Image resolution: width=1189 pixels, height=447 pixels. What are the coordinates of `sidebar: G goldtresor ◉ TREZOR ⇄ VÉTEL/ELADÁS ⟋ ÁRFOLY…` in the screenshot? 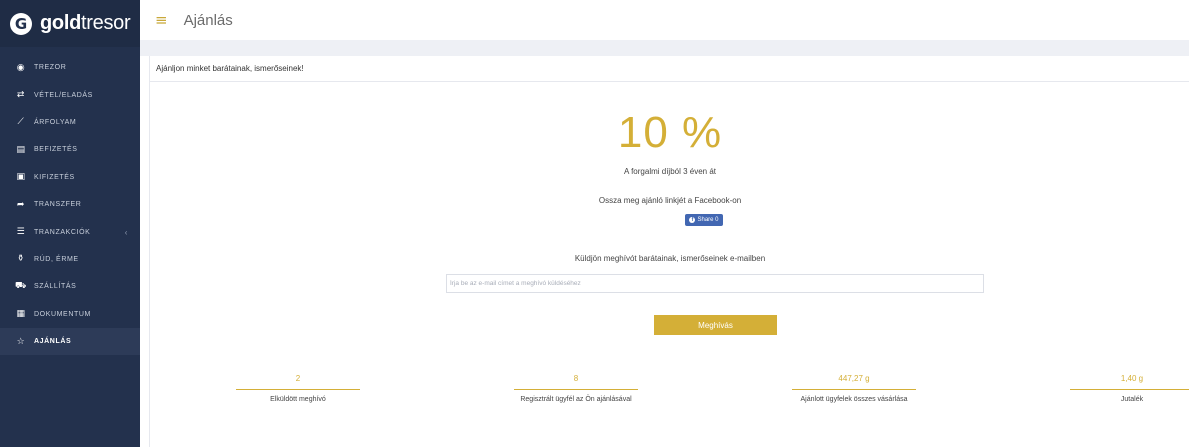 It's located at (70, 223).